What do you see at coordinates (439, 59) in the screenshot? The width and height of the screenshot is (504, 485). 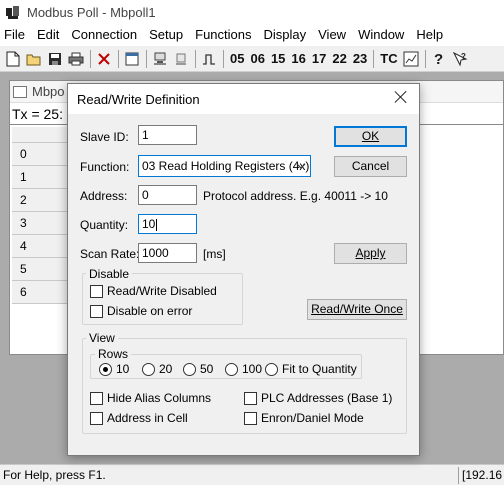 I see `help-question-icon: ?` at bounding box center [439, 59].